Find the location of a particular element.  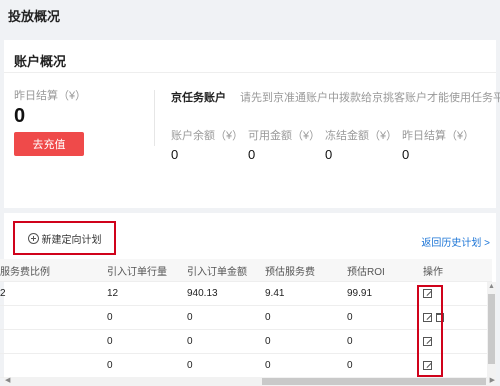

ops-highlight-box is located at coordinates (430, 331).